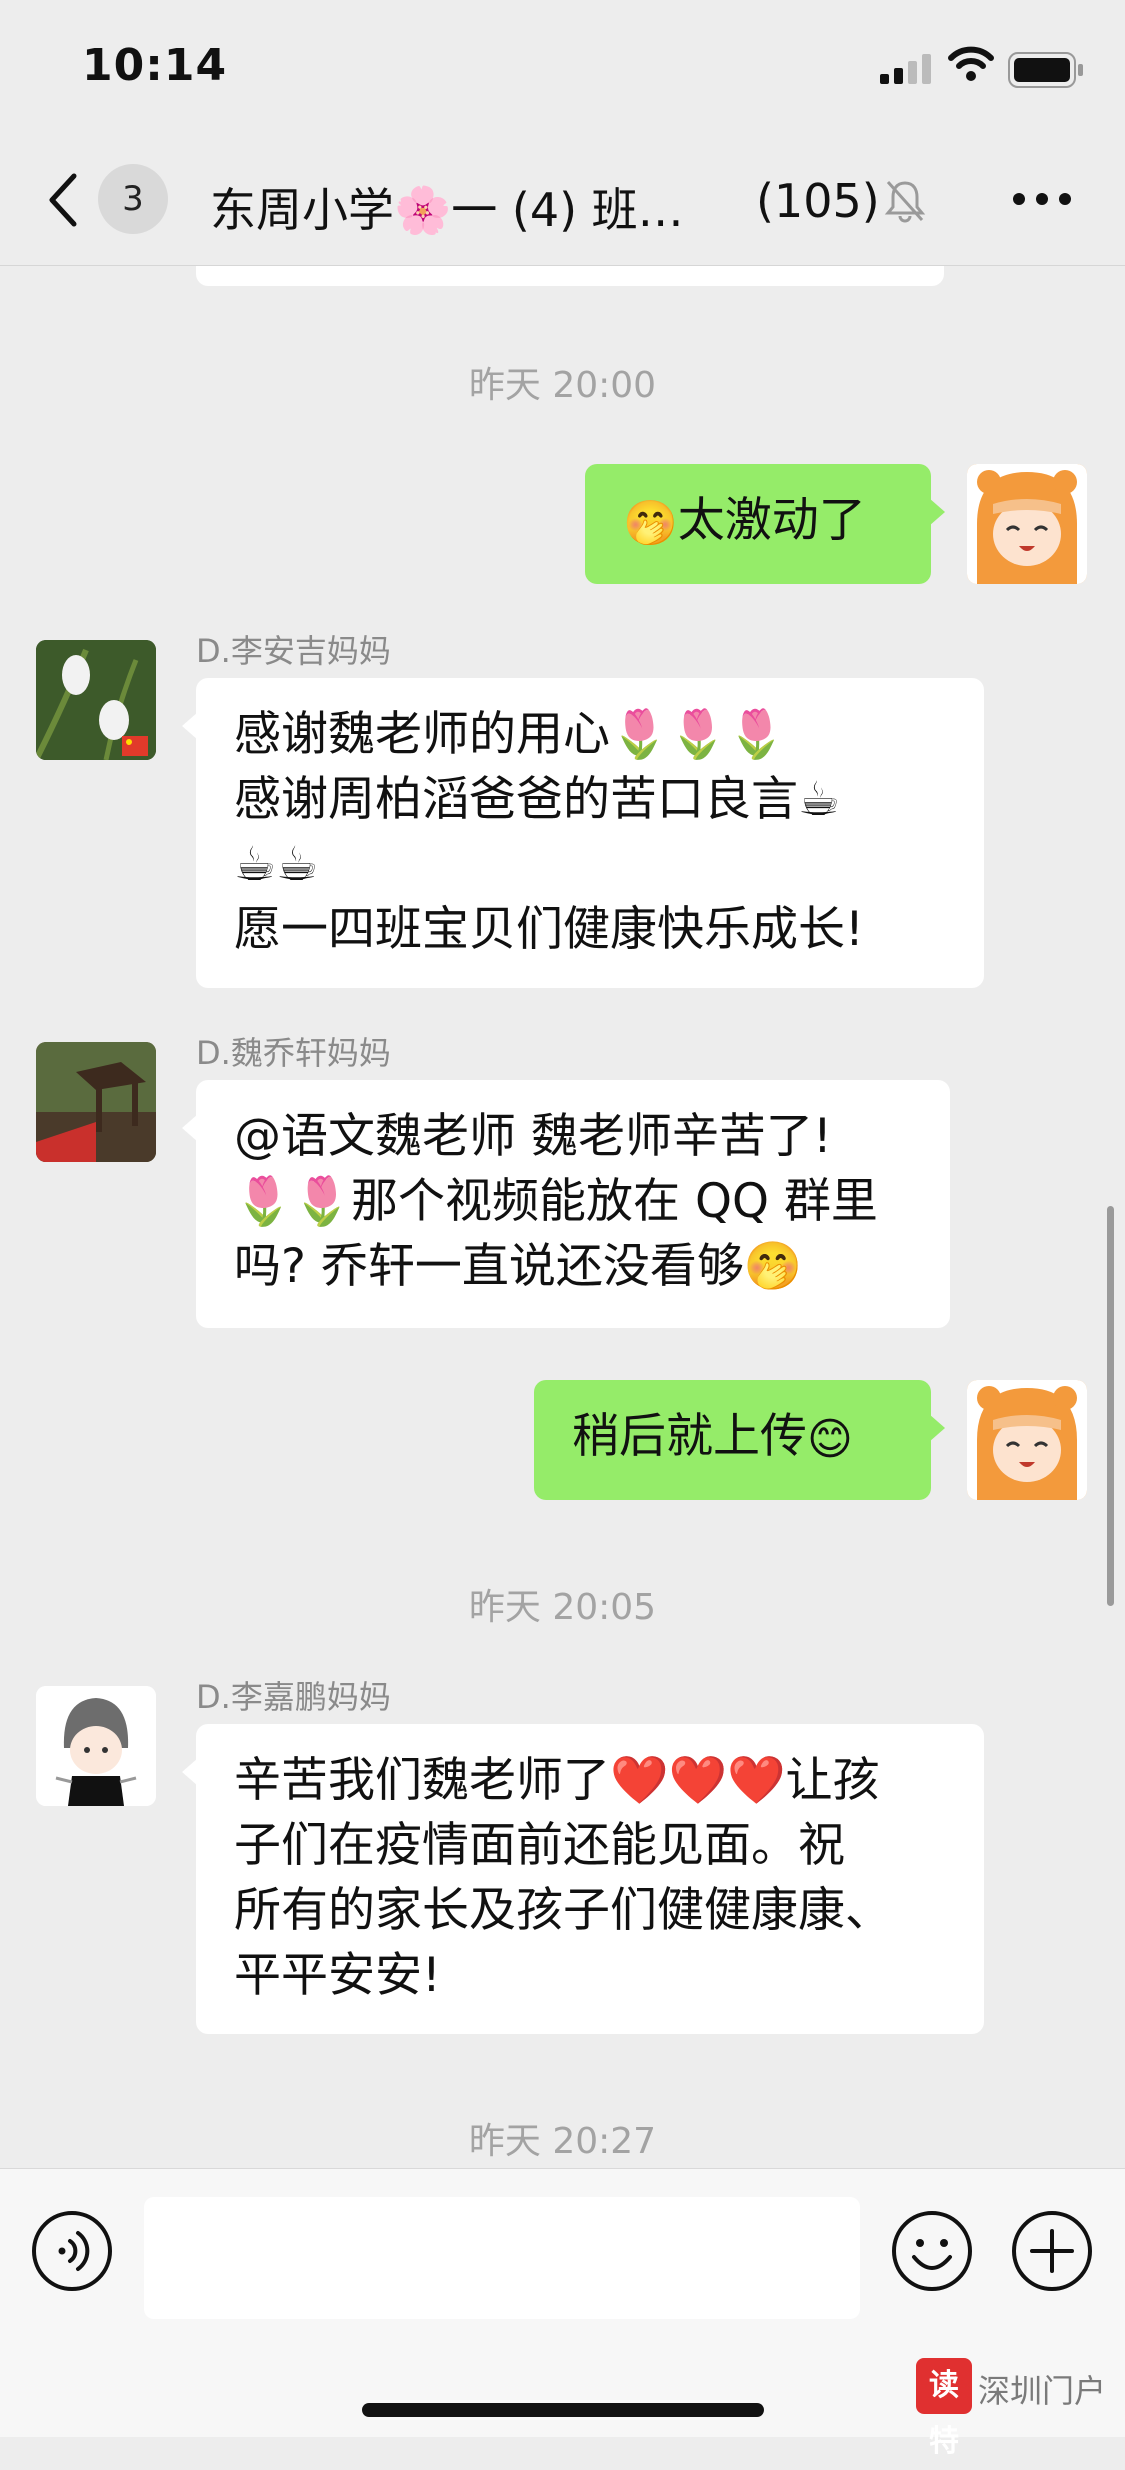 This screenshot has width=1125, height=2470. What do you see at coordinates (293, 1053) in the screenshot?
I see `sender-name: D.魏乔轩妈妈` at bounding box center [293, 1053].